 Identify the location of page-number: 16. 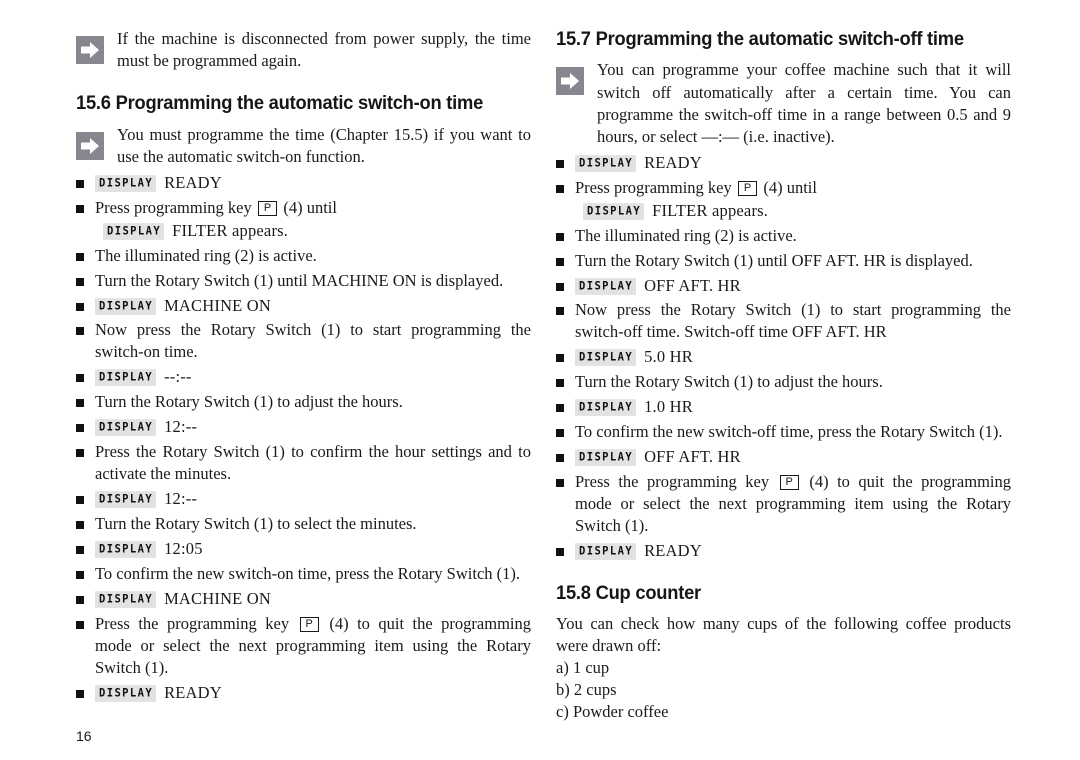
(84, 736).